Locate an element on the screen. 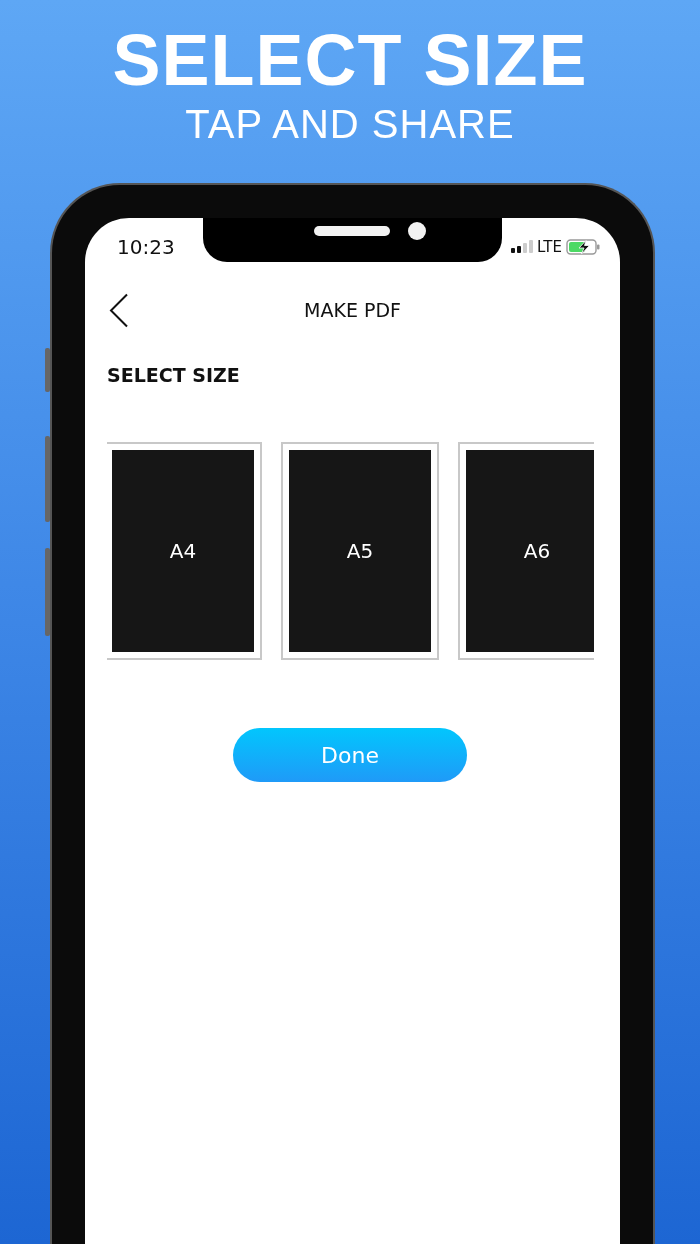  paper-size-card: A4 is located at coordinates (184, 551).